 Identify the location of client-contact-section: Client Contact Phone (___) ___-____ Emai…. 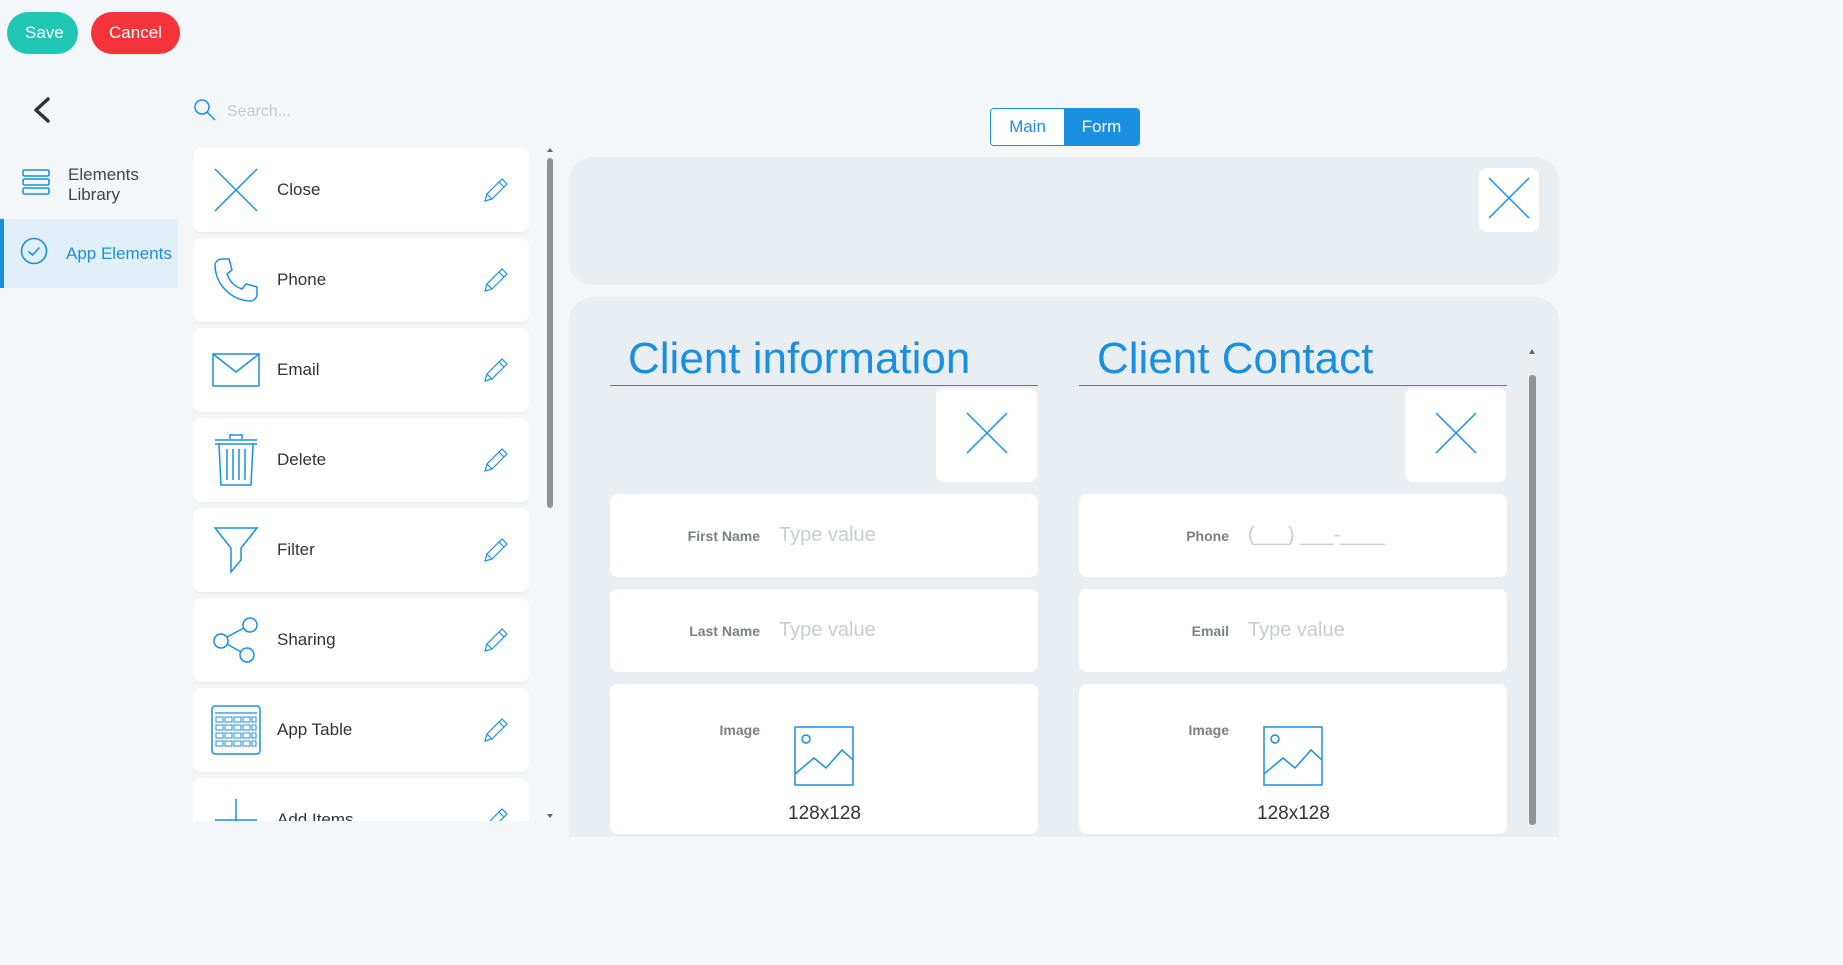
(1293, 565).